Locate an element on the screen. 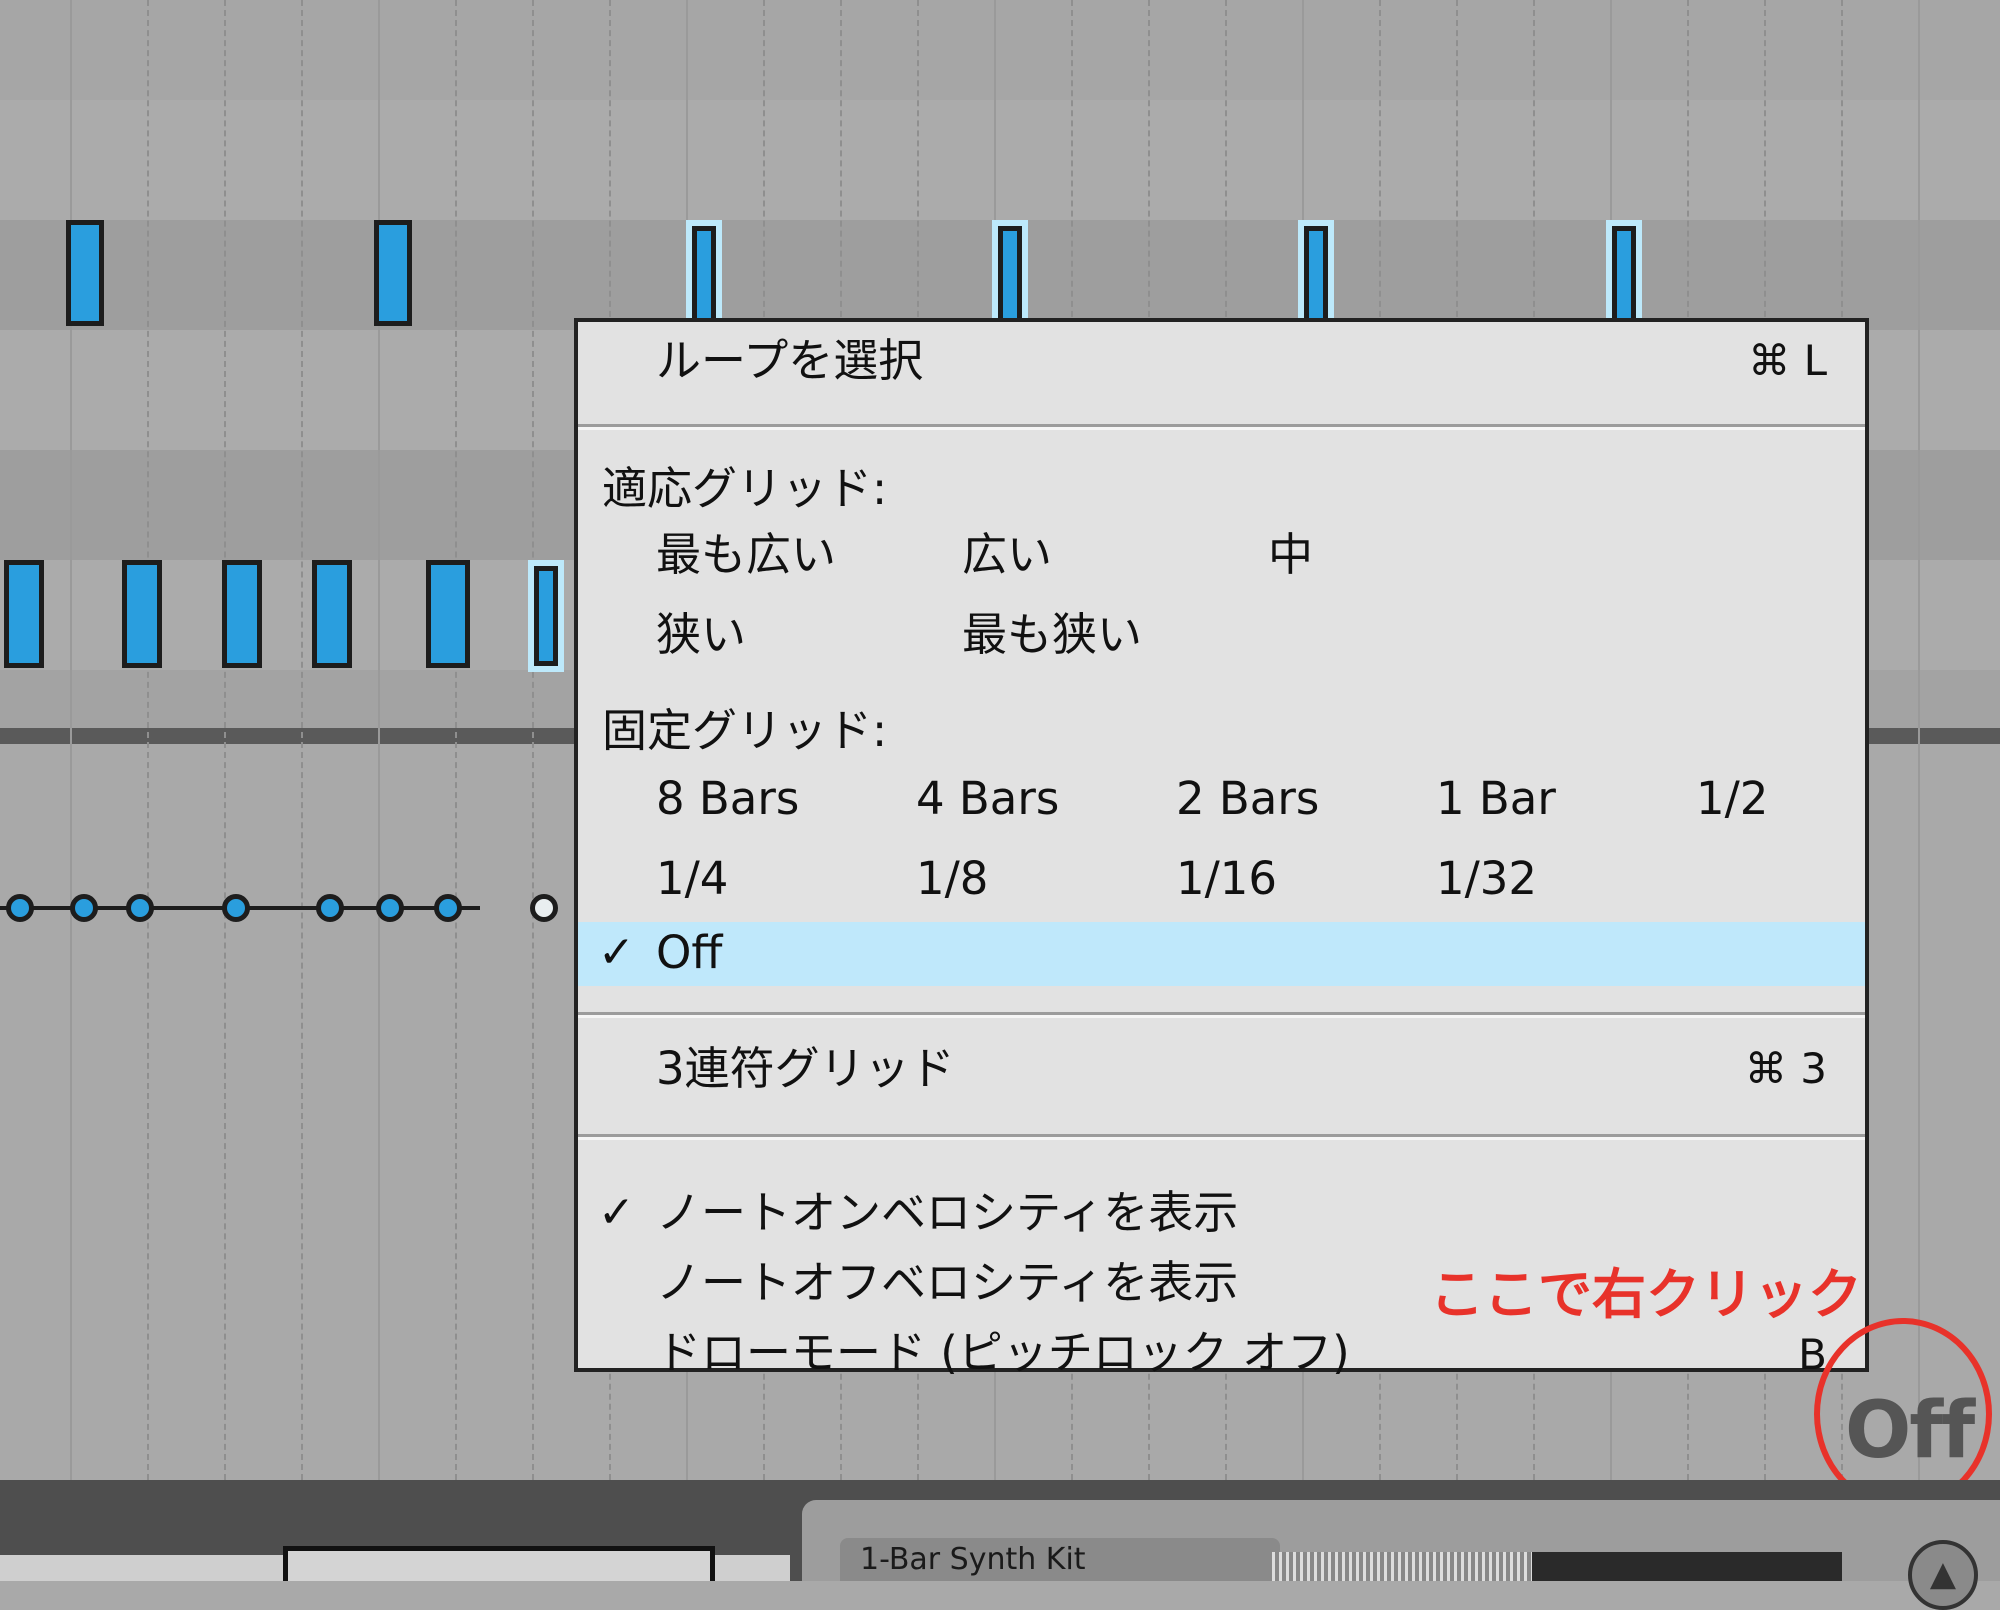 The height and width of the screenshot is (1610, 2000). menu-item-show-note-off-velocity: ノートオフベロシティを表示 is located at coordinates (947, 1283).